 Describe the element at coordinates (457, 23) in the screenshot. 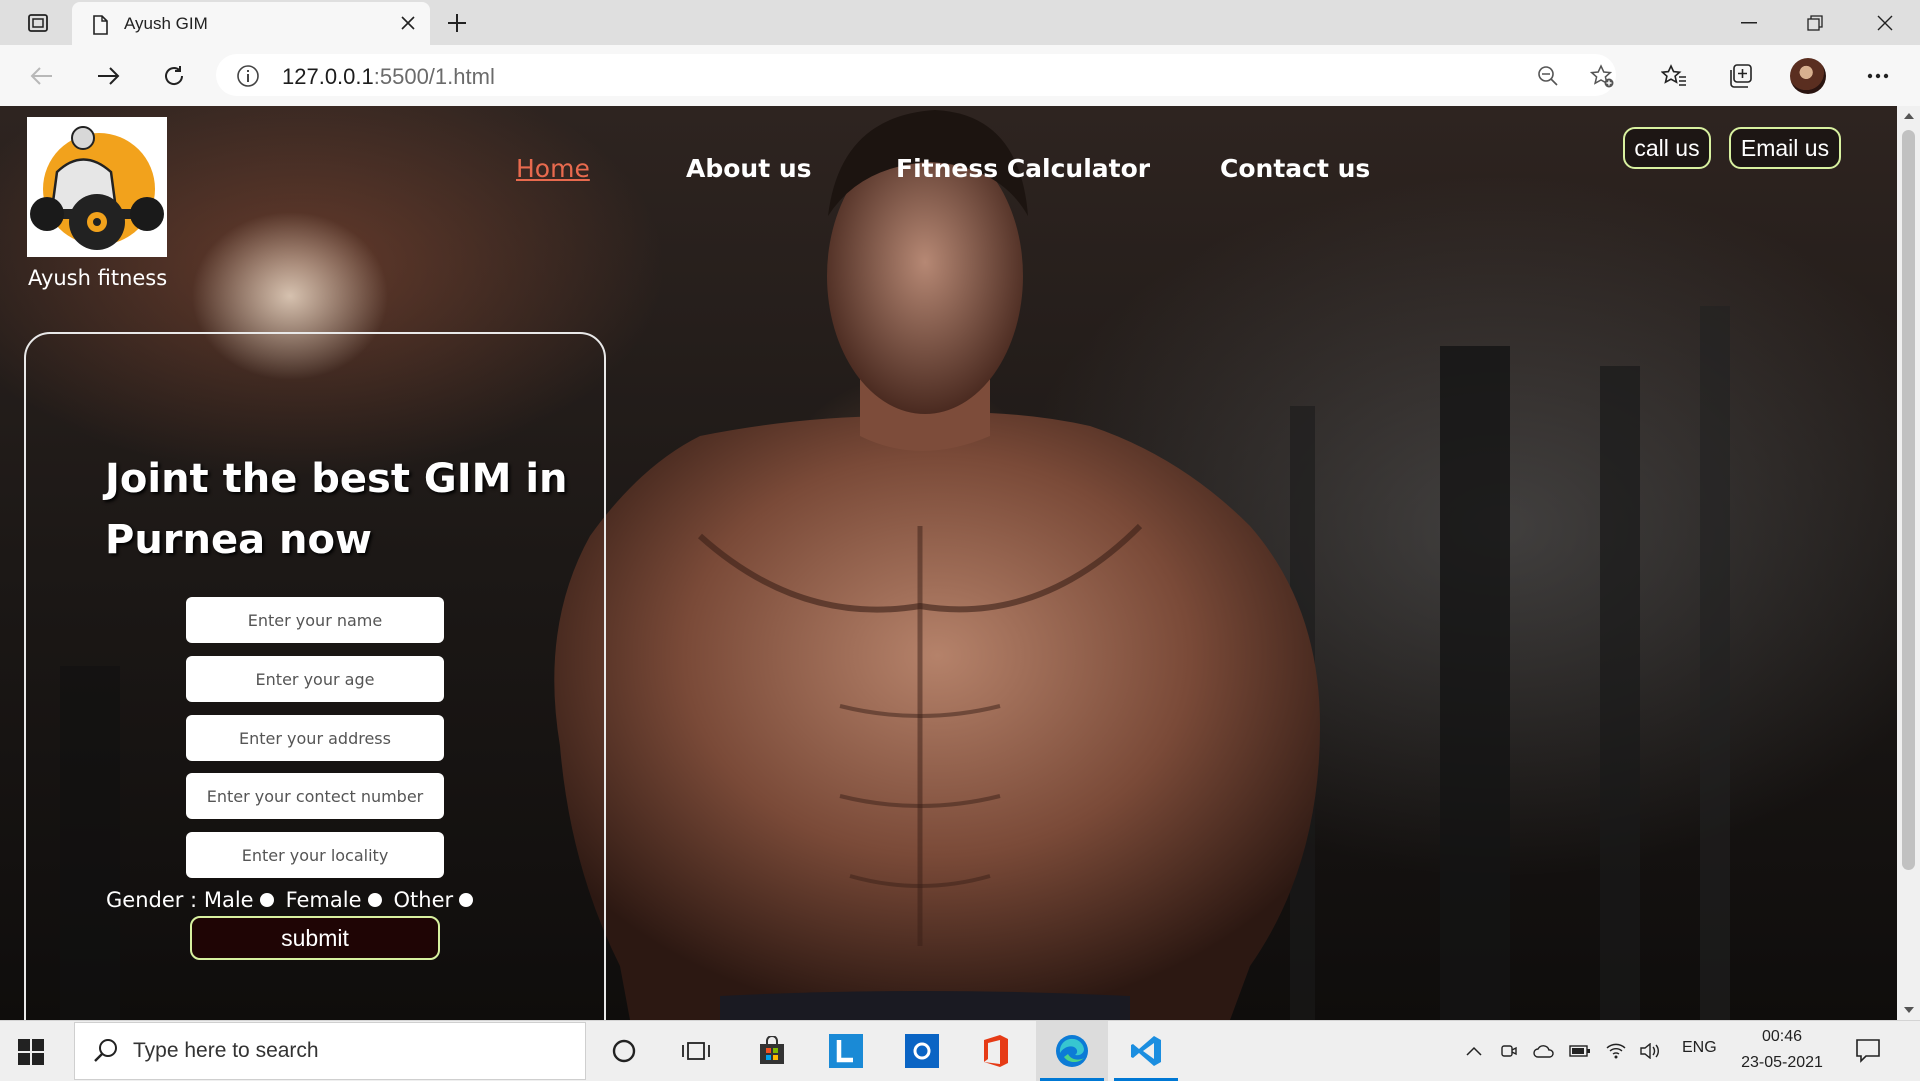

I see `new-tab-icon` at that location.